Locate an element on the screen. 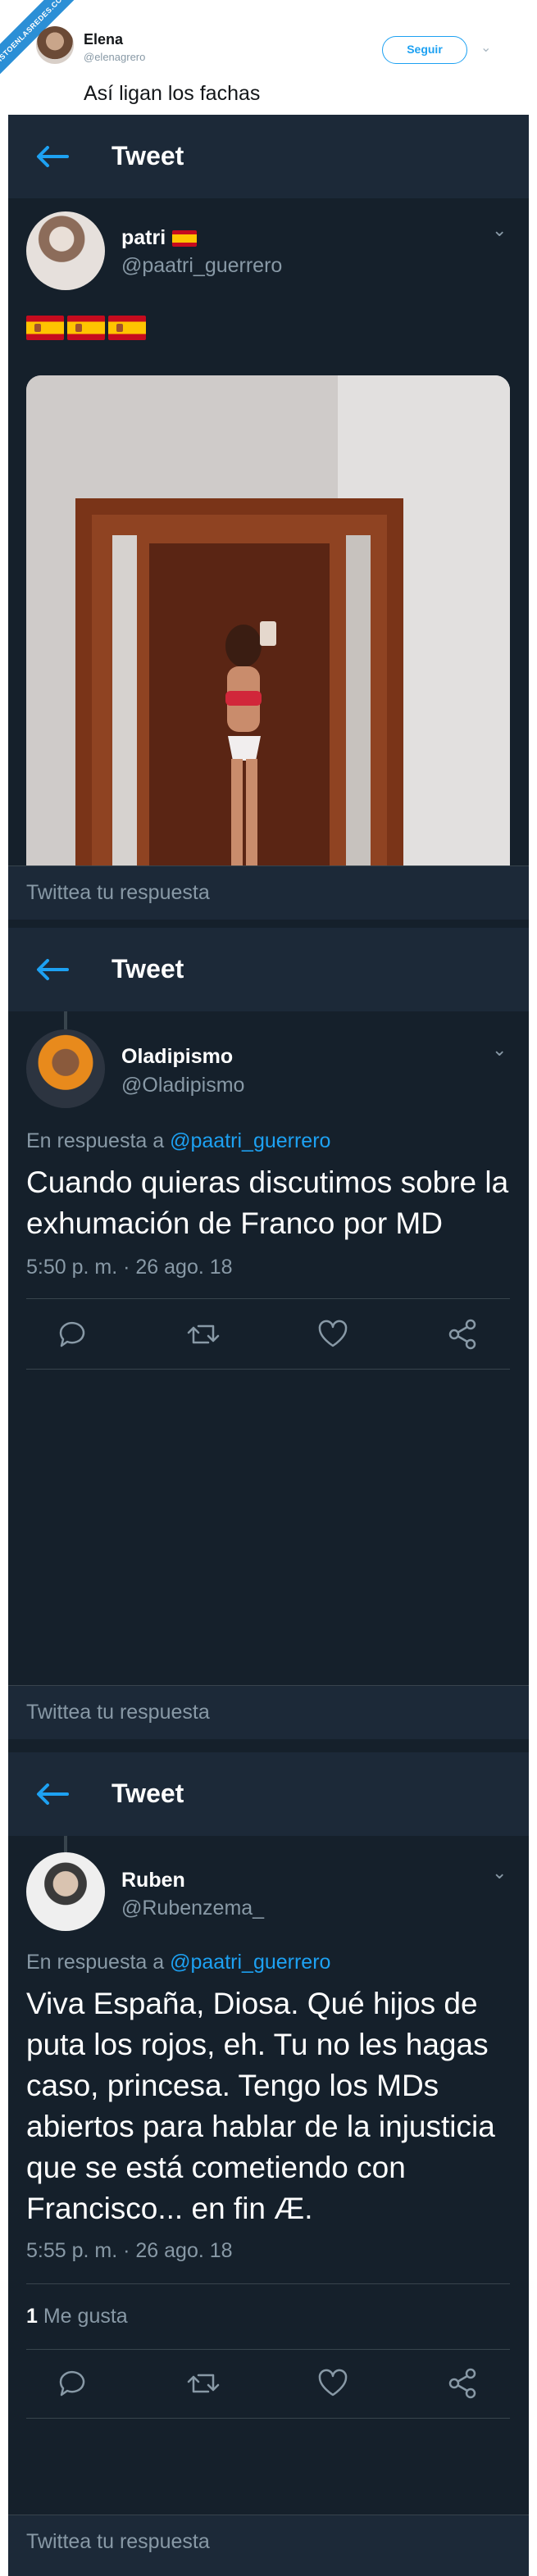 The width and height of the screenshot is (537, 2576). tweet-timestamp: 5:50 p. m. · 26 ago. 18 is located at coordinates (130, 1267).